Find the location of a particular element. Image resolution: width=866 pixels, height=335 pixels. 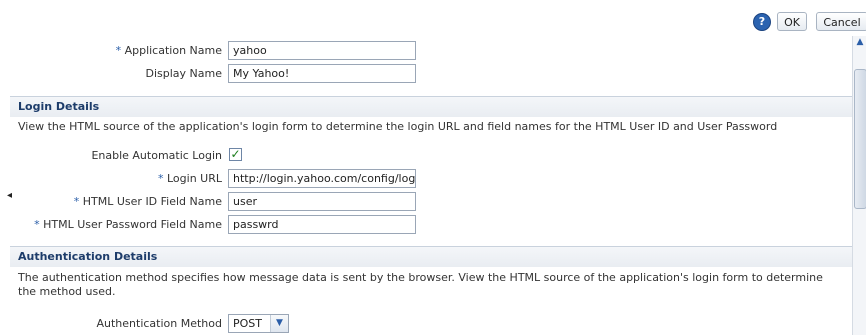

enable-auto-login-row: Enable Automatic Login ✓ is located at coordinates (426, 156).